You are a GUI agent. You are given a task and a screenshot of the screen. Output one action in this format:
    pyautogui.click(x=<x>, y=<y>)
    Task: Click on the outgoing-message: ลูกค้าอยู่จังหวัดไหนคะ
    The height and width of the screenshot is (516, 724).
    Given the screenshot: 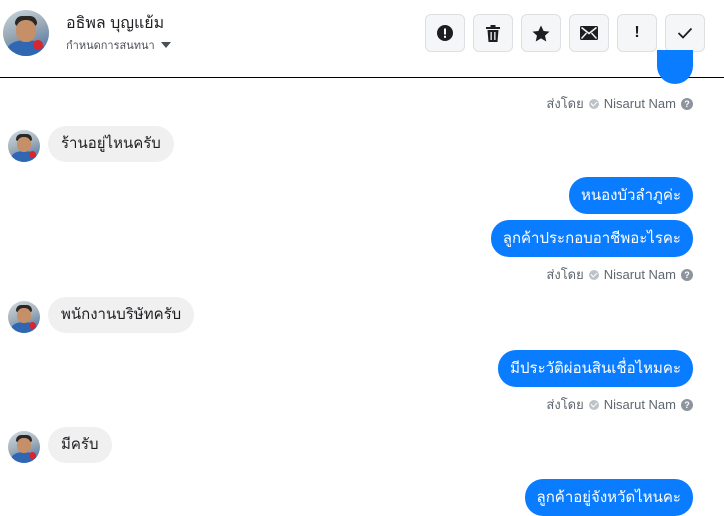 What is the action you would take?
    pyautogui.click(x=608, y=497)
    